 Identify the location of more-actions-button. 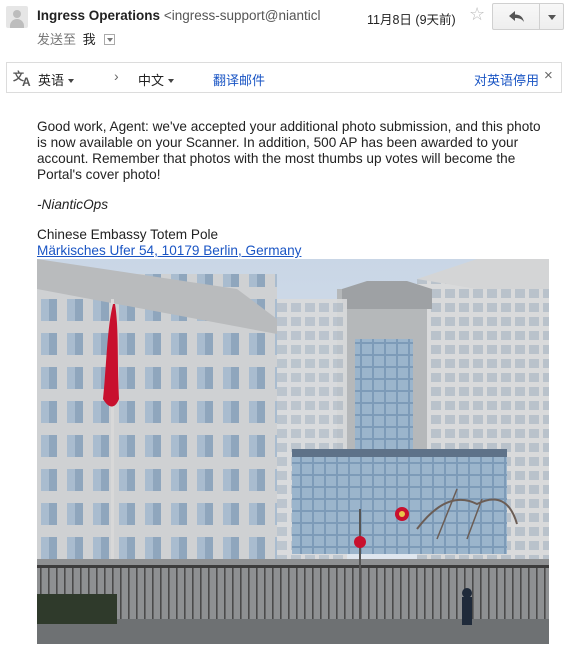
(551, 16).